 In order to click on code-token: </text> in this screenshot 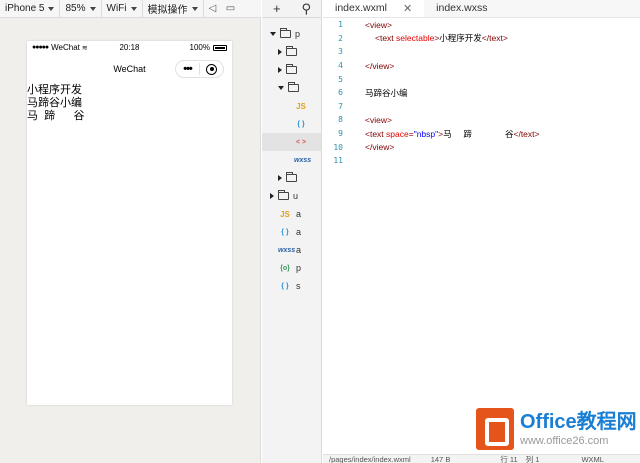, I will do `click(526, 133)`.